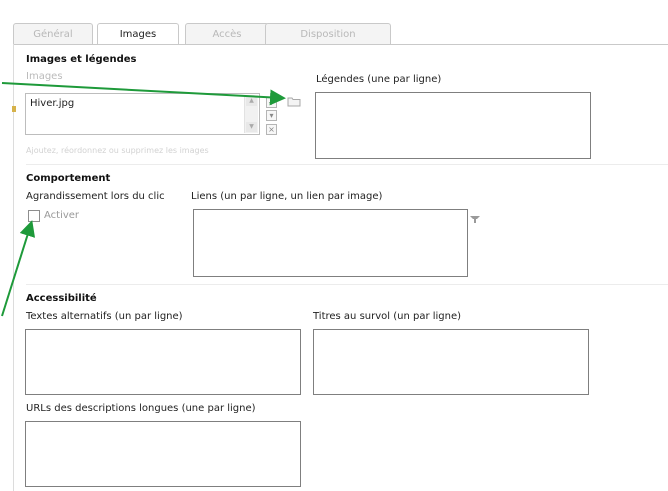 This screenshot has width=668, height=491. What do you see at coordinates (330, 243) in the screenshot?
I see `links-textarea` at bounding box center [330, 243].